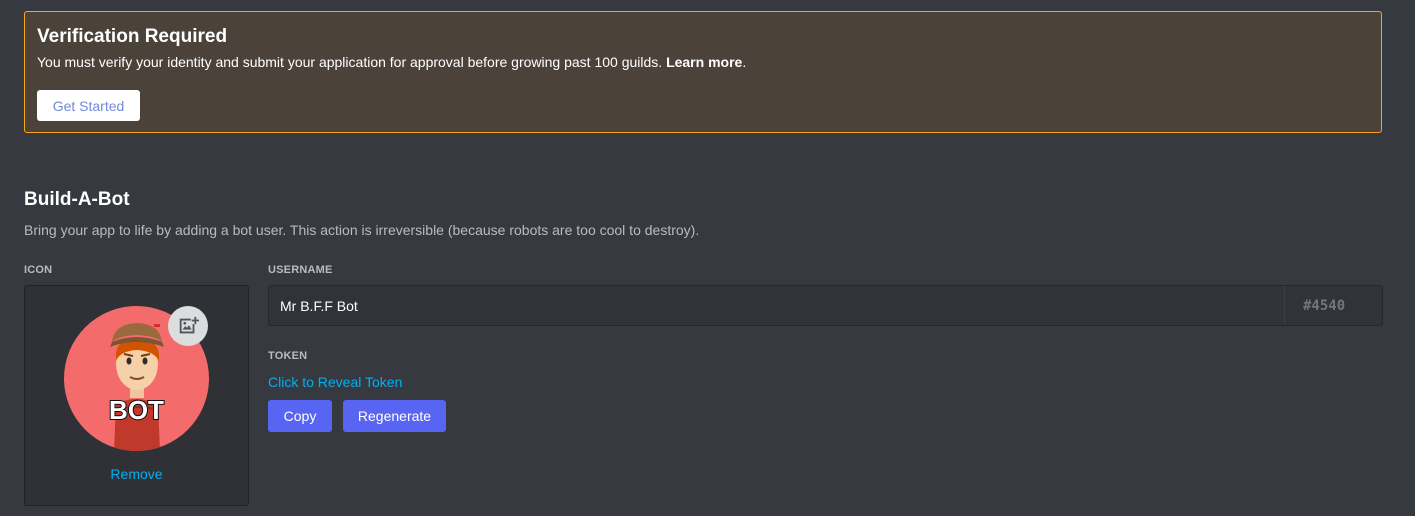  I want to click on token-label: TOKEN, so click(288, 356).